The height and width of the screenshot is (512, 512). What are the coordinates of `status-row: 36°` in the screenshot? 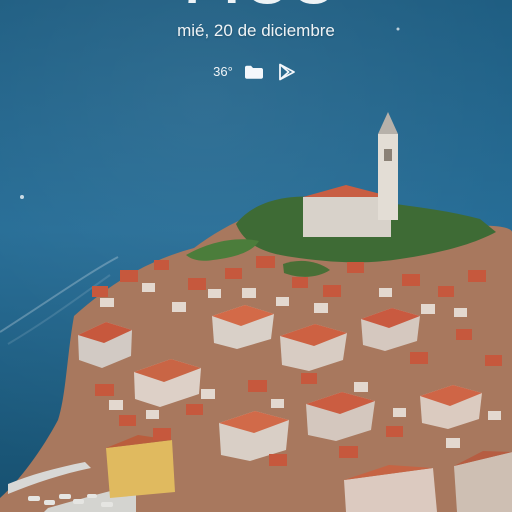 It's located at (256, 72).